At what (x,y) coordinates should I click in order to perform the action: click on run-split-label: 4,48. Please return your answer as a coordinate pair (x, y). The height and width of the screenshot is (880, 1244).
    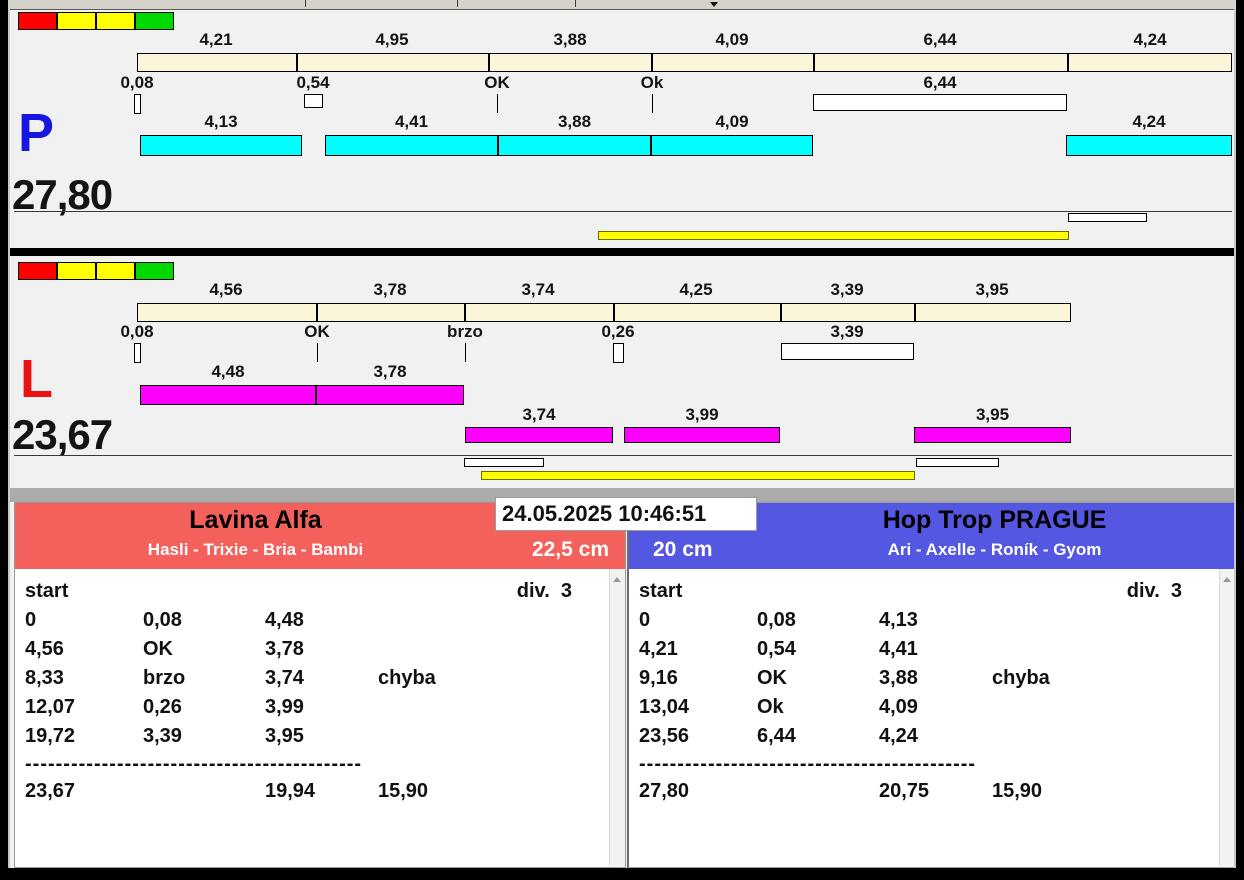
    Looking at the image, I should click on (228, 371).